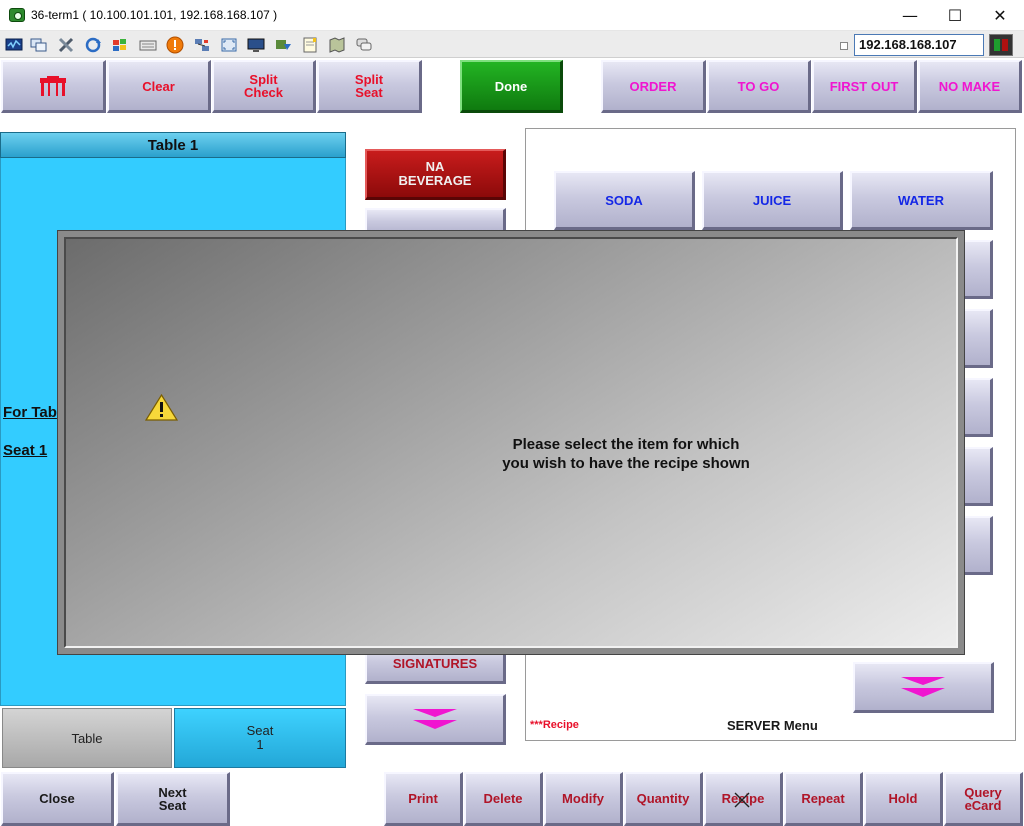 The height and width of the screenshot is (826, 1024). I want to click on modify-button: Modify, so click(583, 799).